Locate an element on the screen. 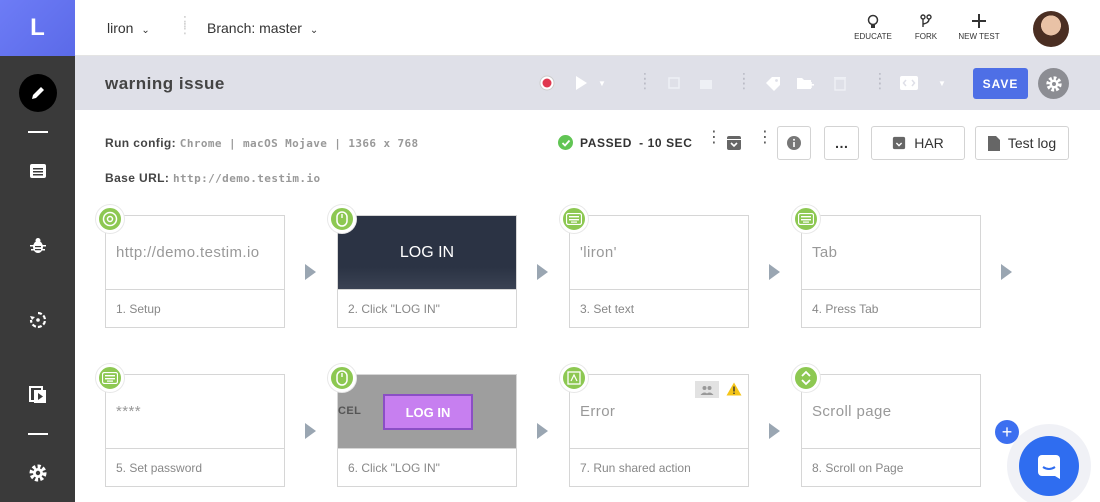  plus-icon: + is located at coordinates (1007, 431).